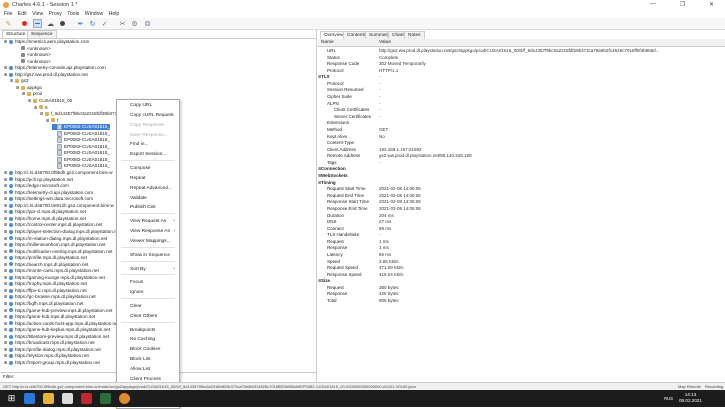  Describe the element at coordinates (46, 42) in the screenshot. I see `tree-row: ⊞ https://smetrics.aem.playstation.com` at that location.